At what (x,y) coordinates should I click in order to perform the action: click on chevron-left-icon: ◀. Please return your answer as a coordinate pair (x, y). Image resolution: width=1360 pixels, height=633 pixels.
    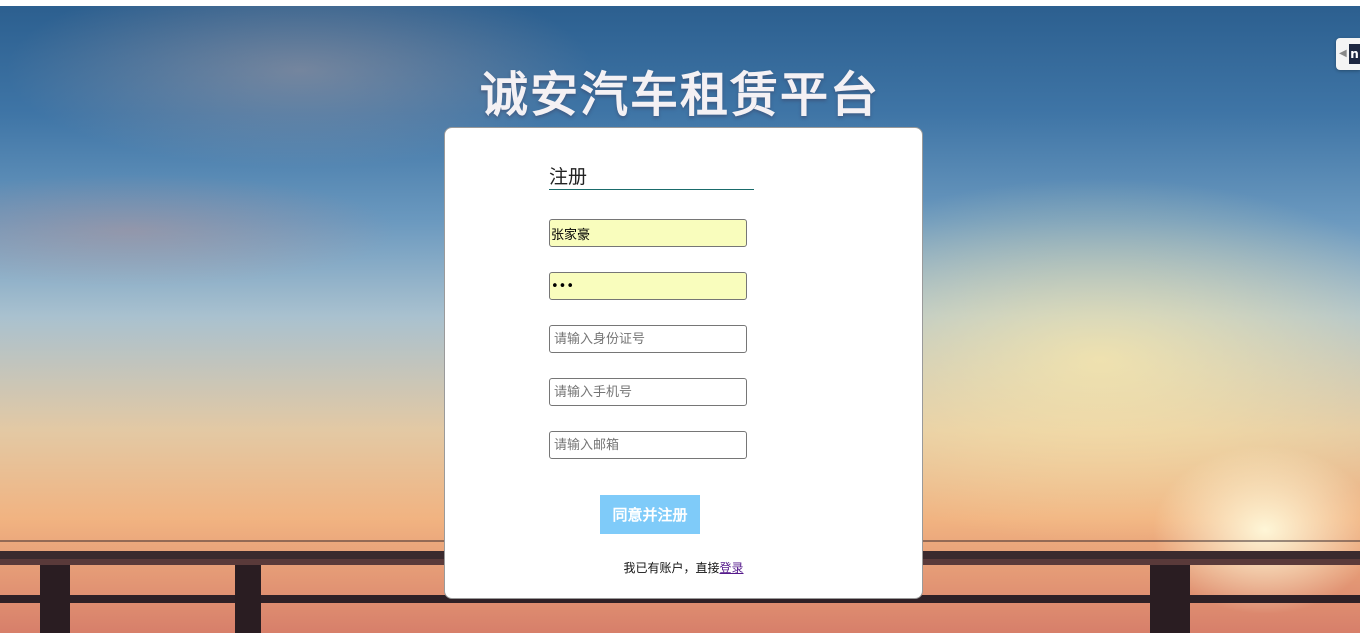
    Looking at the image, I should click on (1343, 53).